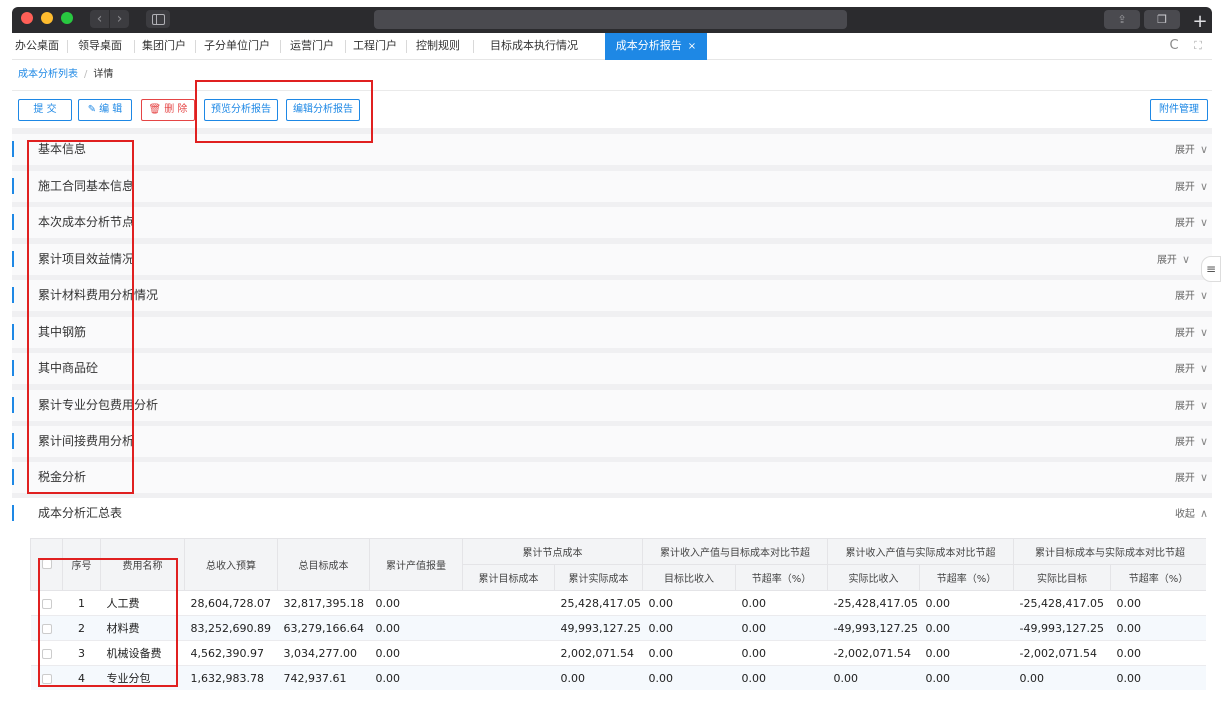 The width and height of the screenshot is (1224, 704). Describe the element at coordinates (48, 74) in the screenshot. I see `breadcrumb-parent-link: 成本分析列表` at that location.